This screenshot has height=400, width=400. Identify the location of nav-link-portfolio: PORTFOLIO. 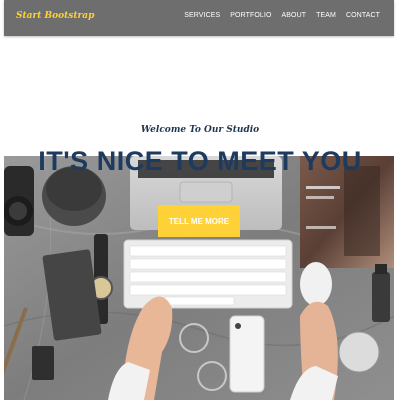
(250, 15).